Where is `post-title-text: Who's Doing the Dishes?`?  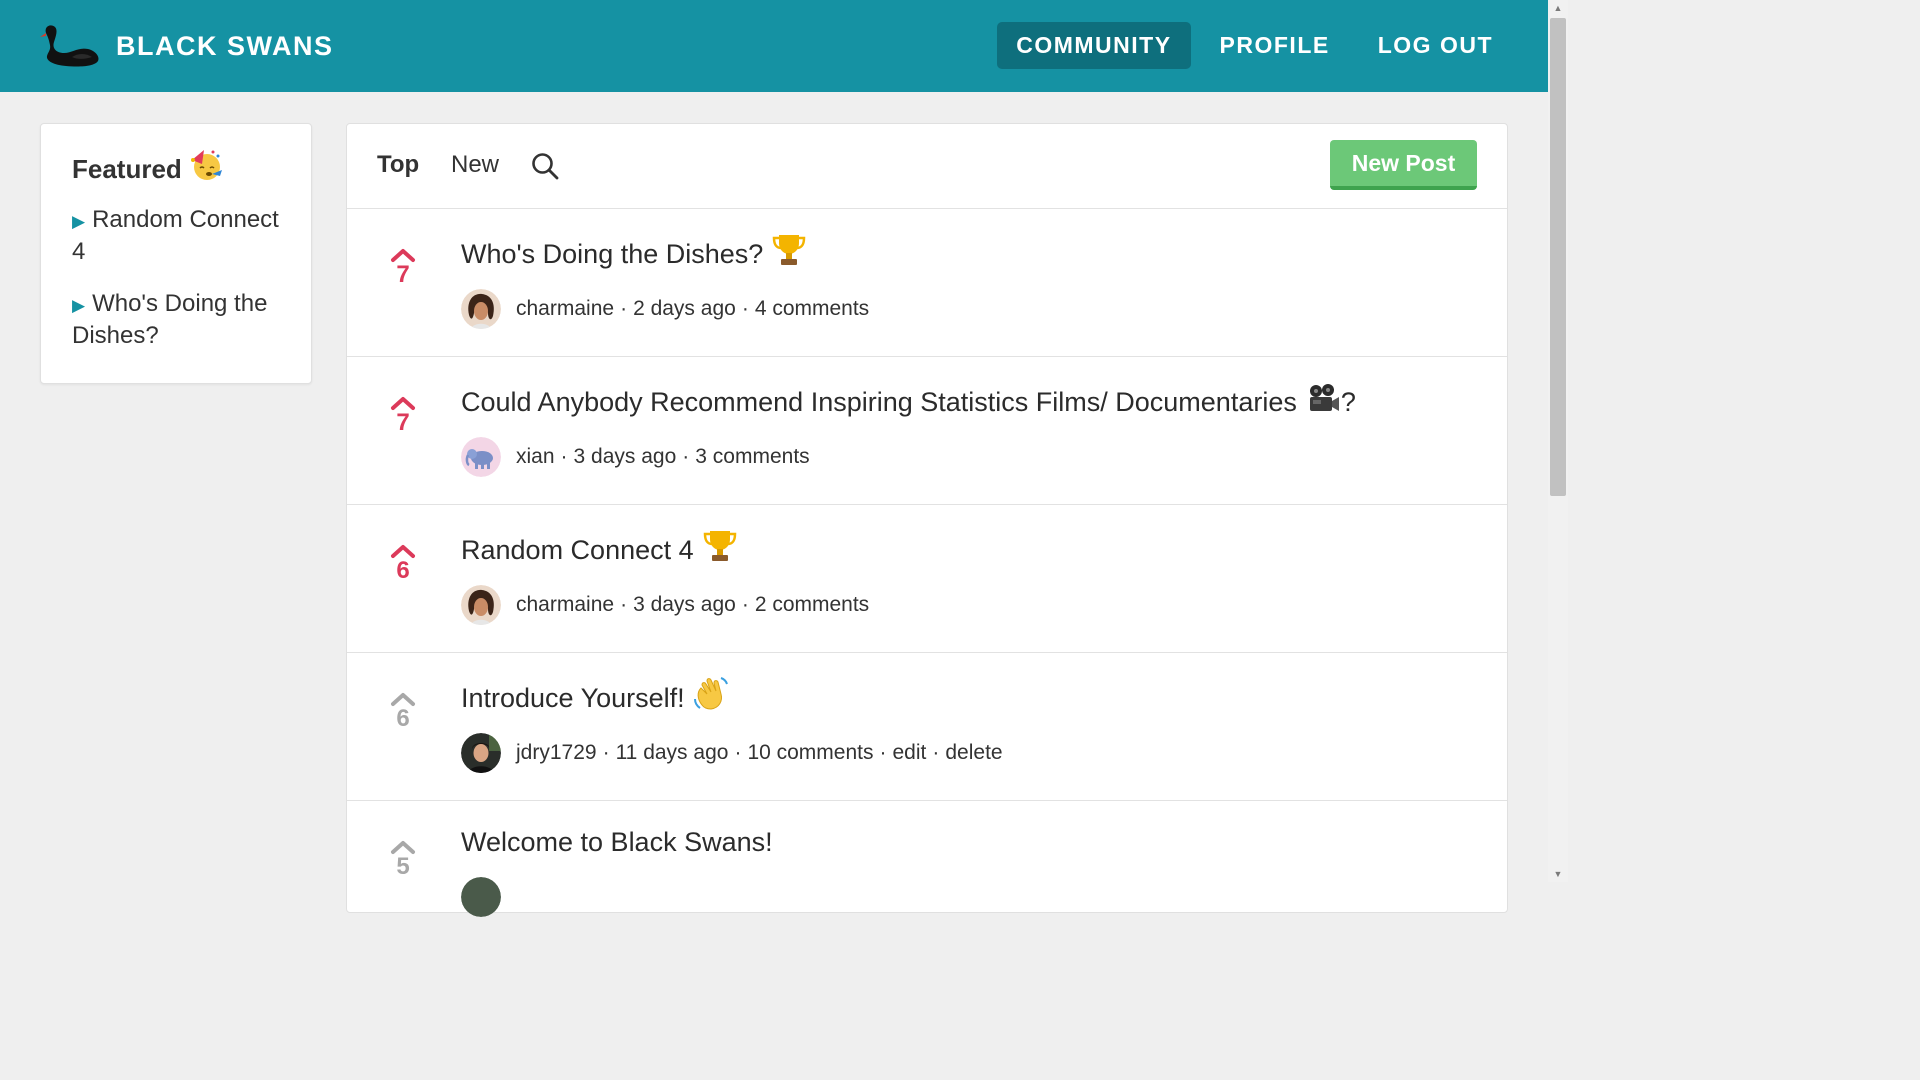 post-title-text: Who's Doing the Dishes? is located at coordinates (612, 254).